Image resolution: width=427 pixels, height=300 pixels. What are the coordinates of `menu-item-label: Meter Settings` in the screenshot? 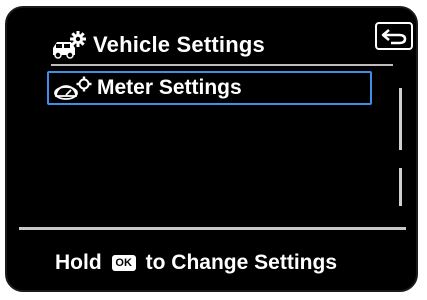 It's located at (169, 87).